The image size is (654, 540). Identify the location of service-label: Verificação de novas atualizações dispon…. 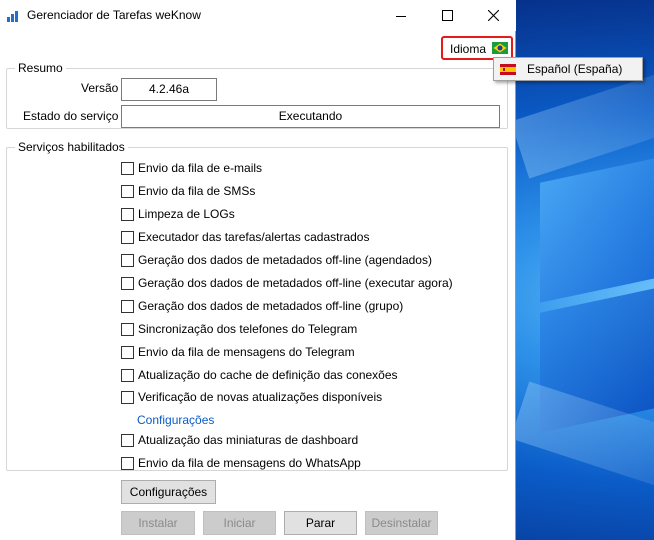
(260, 397).